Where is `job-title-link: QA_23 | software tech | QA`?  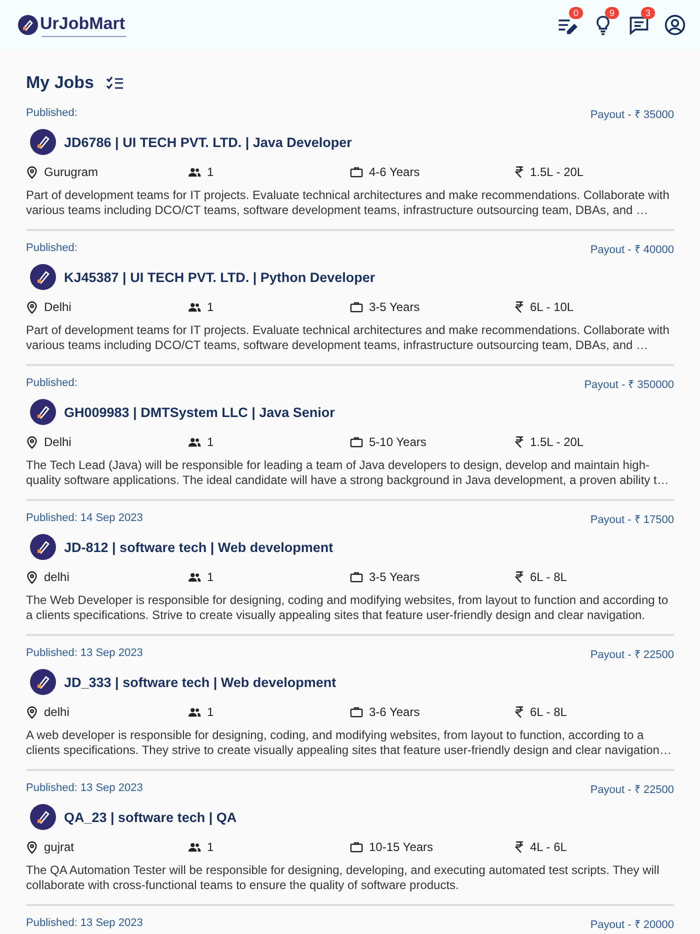 job-title-link: QA_23 | software tech | QA is located at coordinates (150, 817).